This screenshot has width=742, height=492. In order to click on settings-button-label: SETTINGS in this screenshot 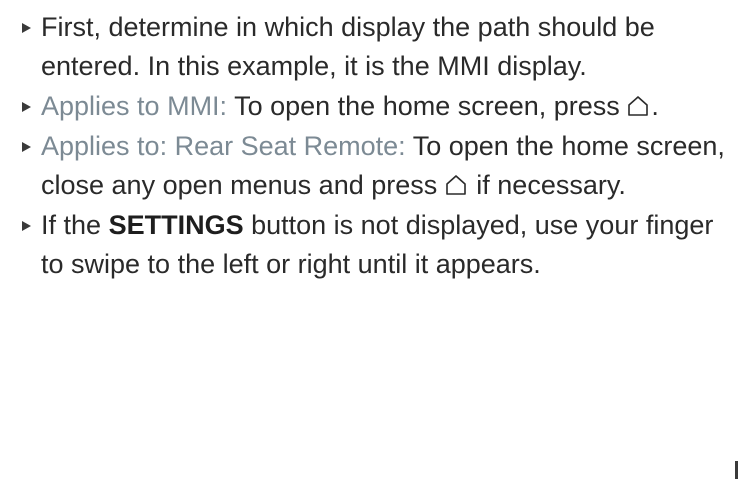, I will do `click(176, 225)`.